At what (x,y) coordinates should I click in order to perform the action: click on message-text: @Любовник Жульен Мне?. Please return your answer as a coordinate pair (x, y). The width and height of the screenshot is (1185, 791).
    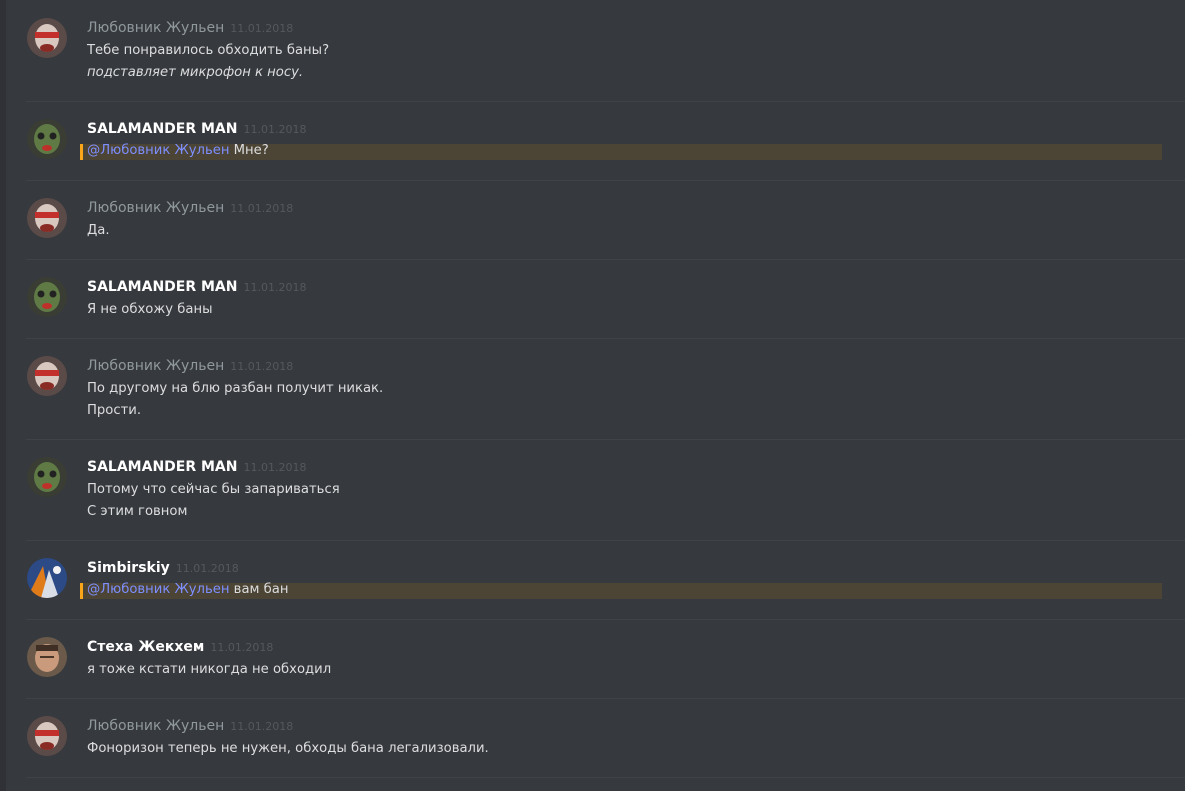
    Looking at the image, I should click on (178, 150).